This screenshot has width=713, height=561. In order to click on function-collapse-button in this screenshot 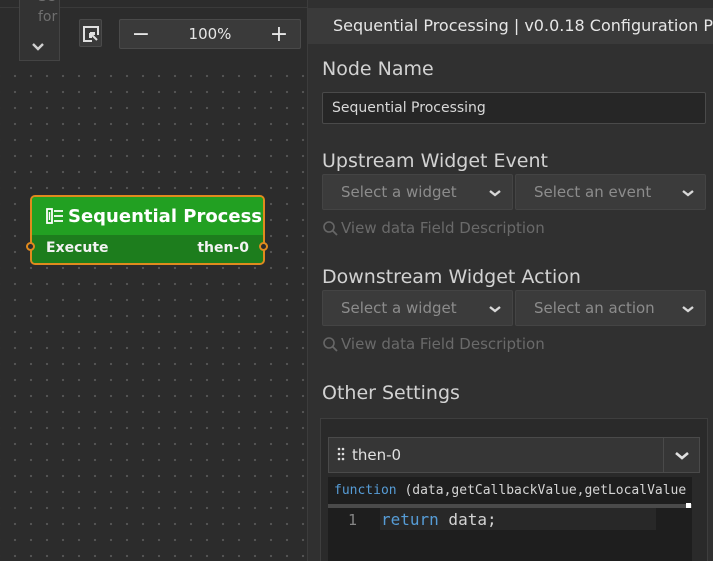, I will do `click(681, 455)`.